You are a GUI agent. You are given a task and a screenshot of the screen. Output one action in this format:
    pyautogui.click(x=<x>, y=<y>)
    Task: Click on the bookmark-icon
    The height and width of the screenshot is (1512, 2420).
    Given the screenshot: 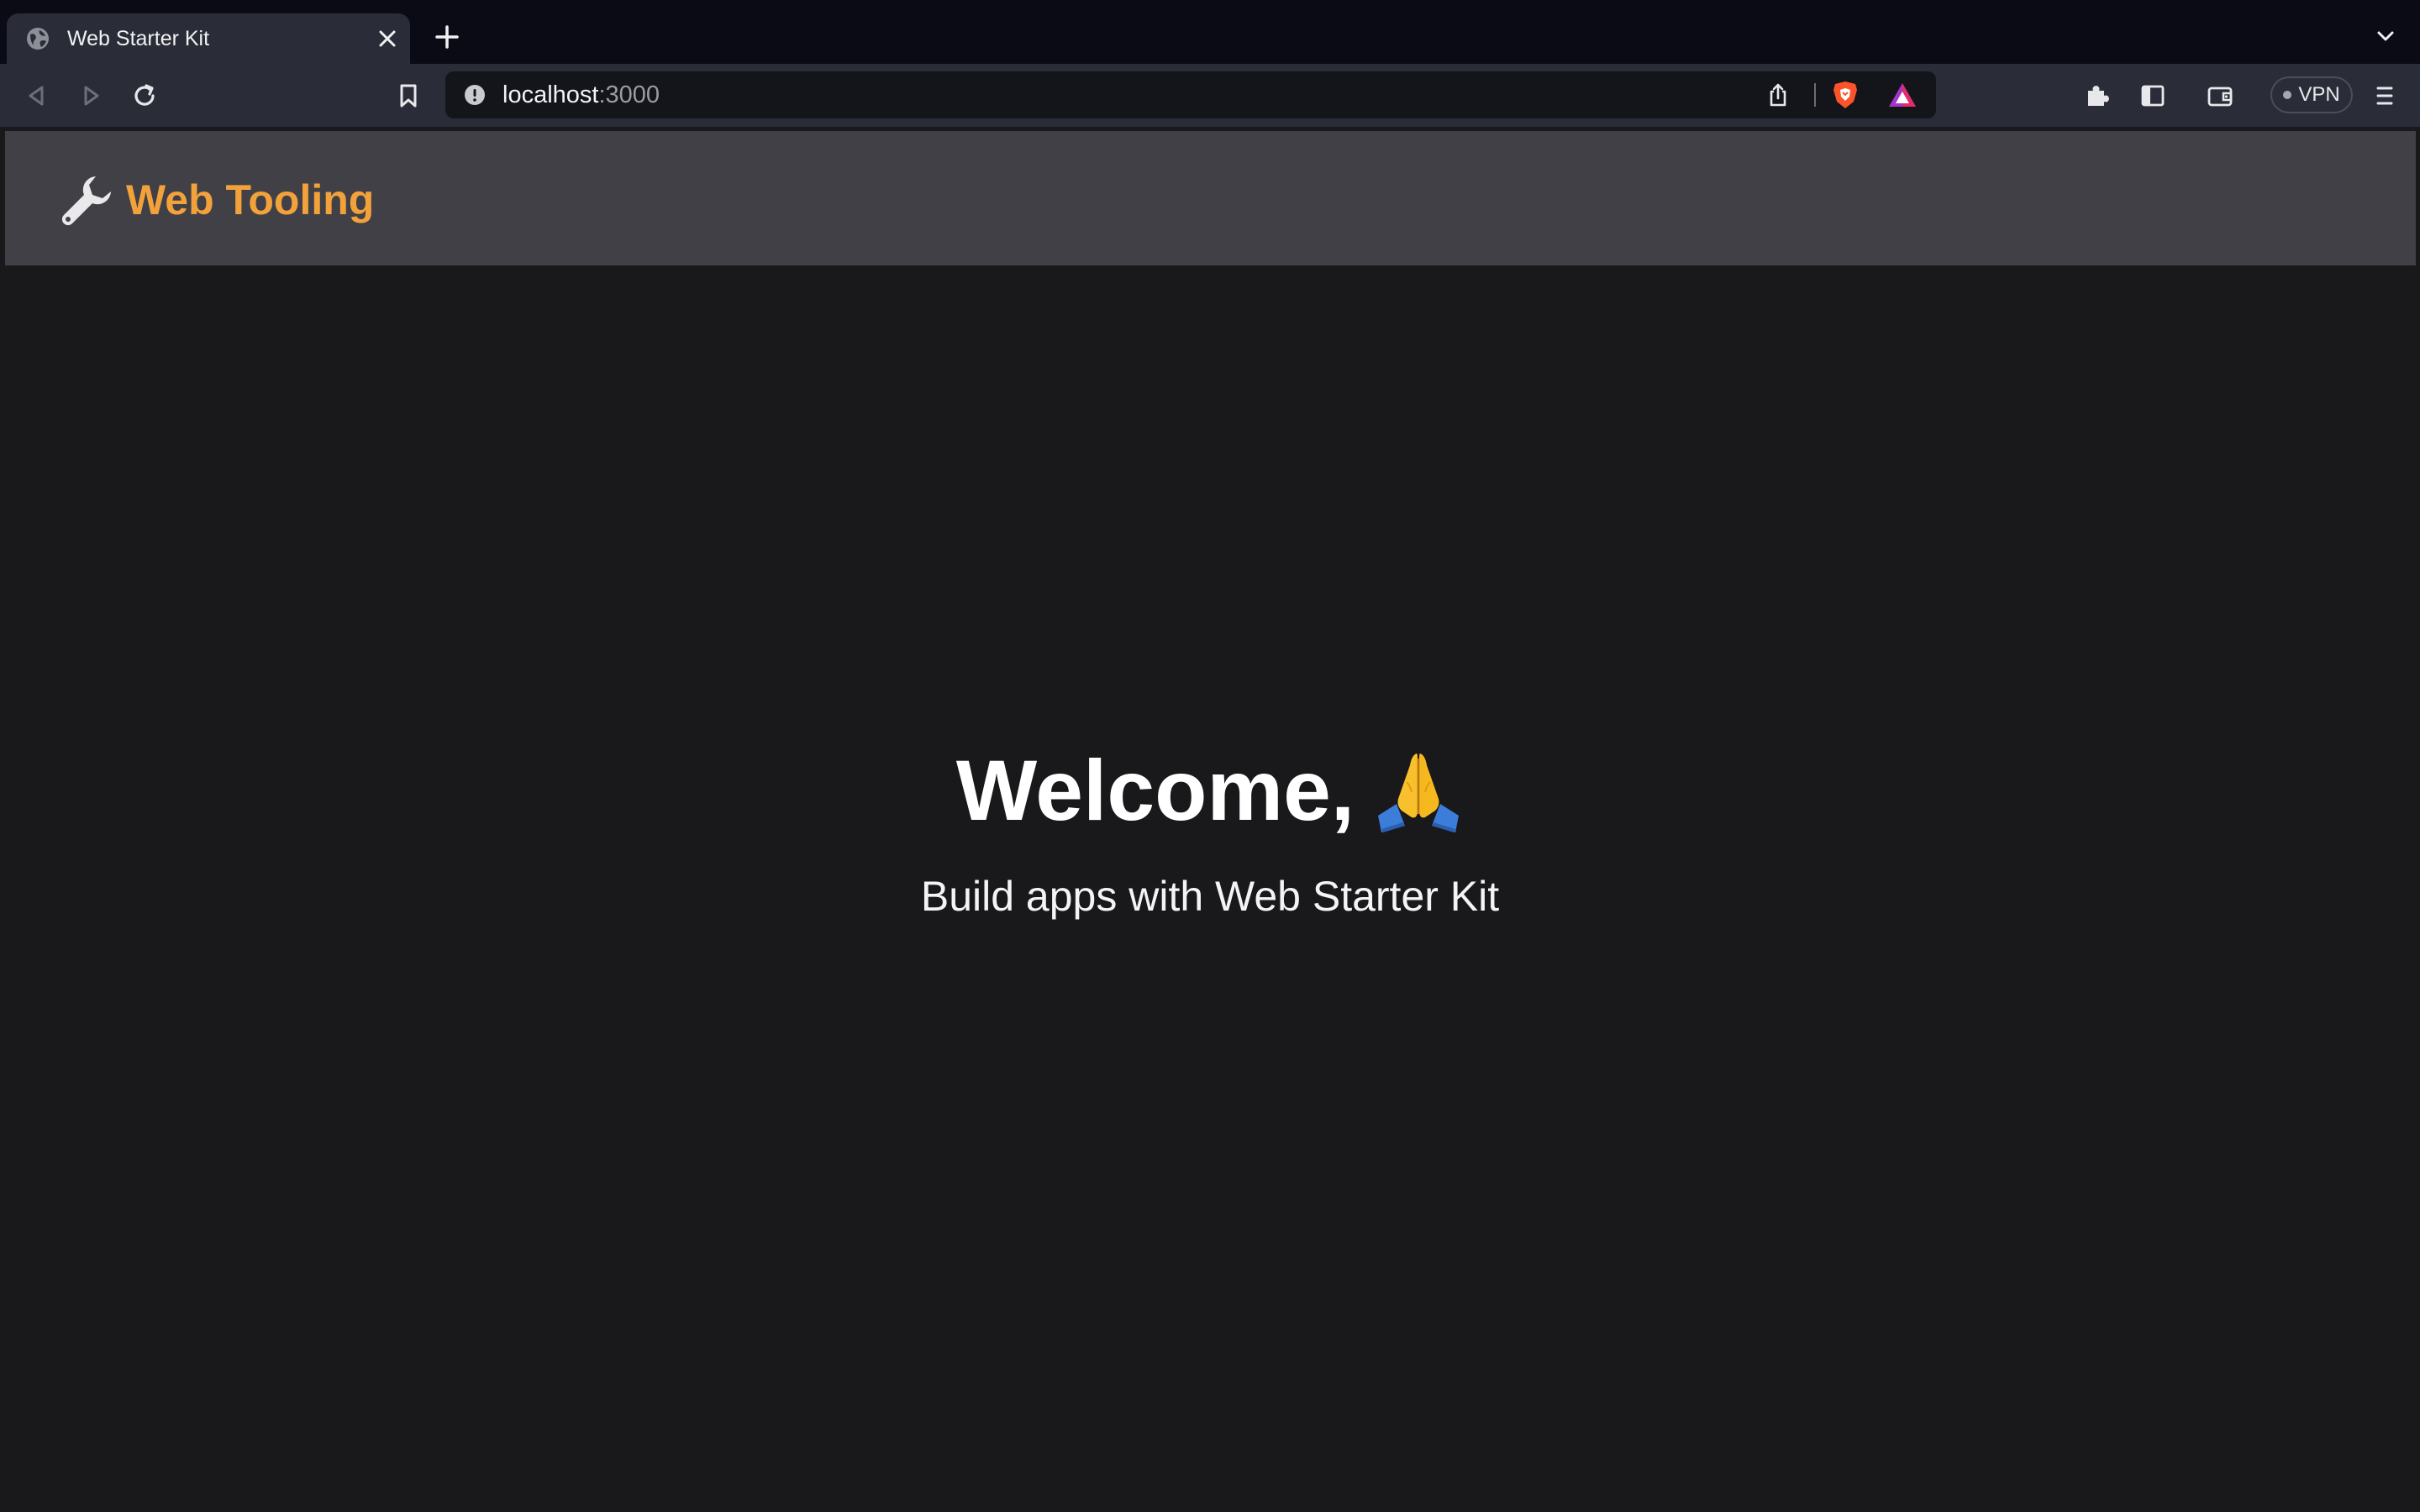 What is the action you would take?
    pyautogui.click(x=408, y=96)
    